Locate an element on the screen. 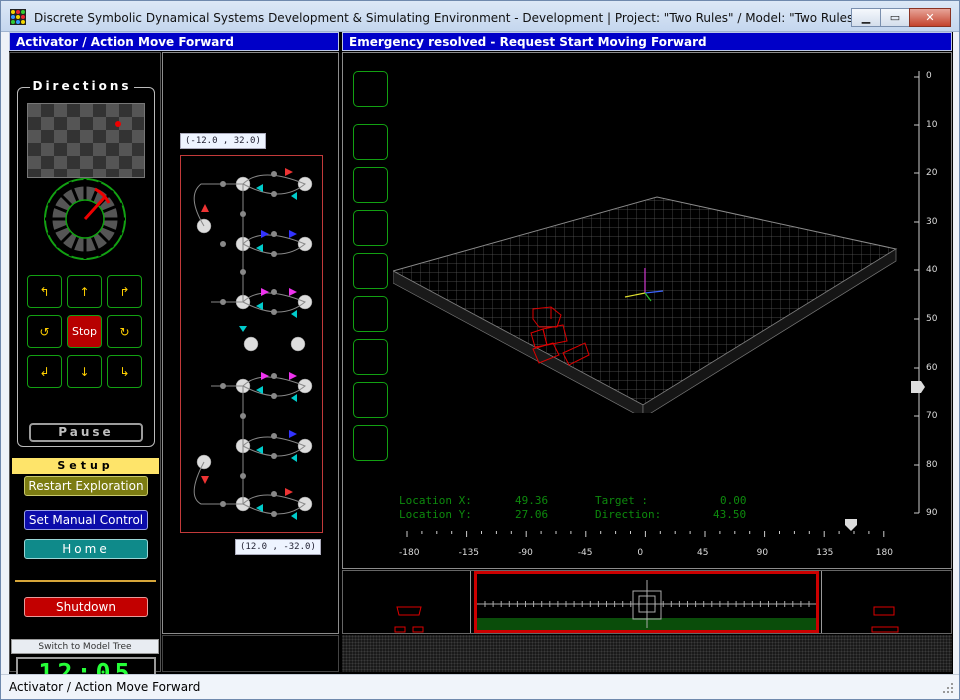 This screenshot has width=960, height=700. resize-grip-icon is located at coordinates (948, 688).